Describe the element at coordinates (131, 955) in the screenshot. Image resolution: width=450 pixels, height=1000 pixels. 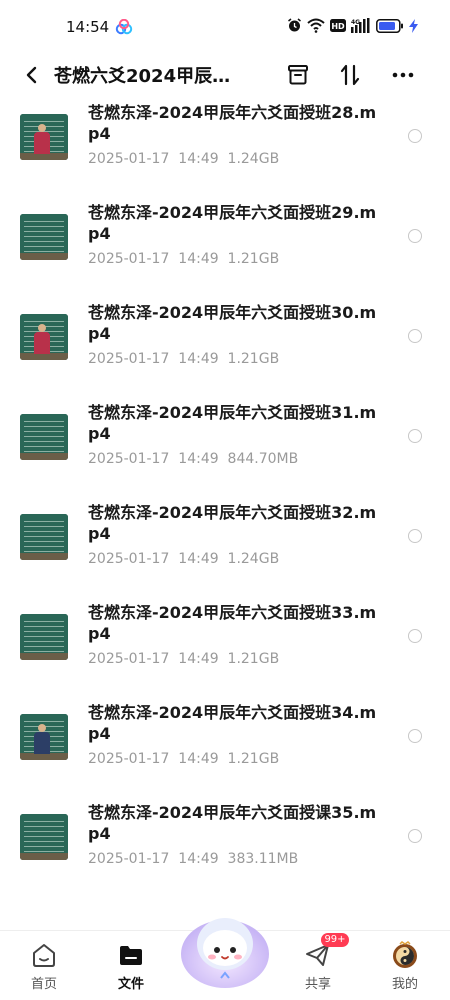
I see `folder-icon` at that location.